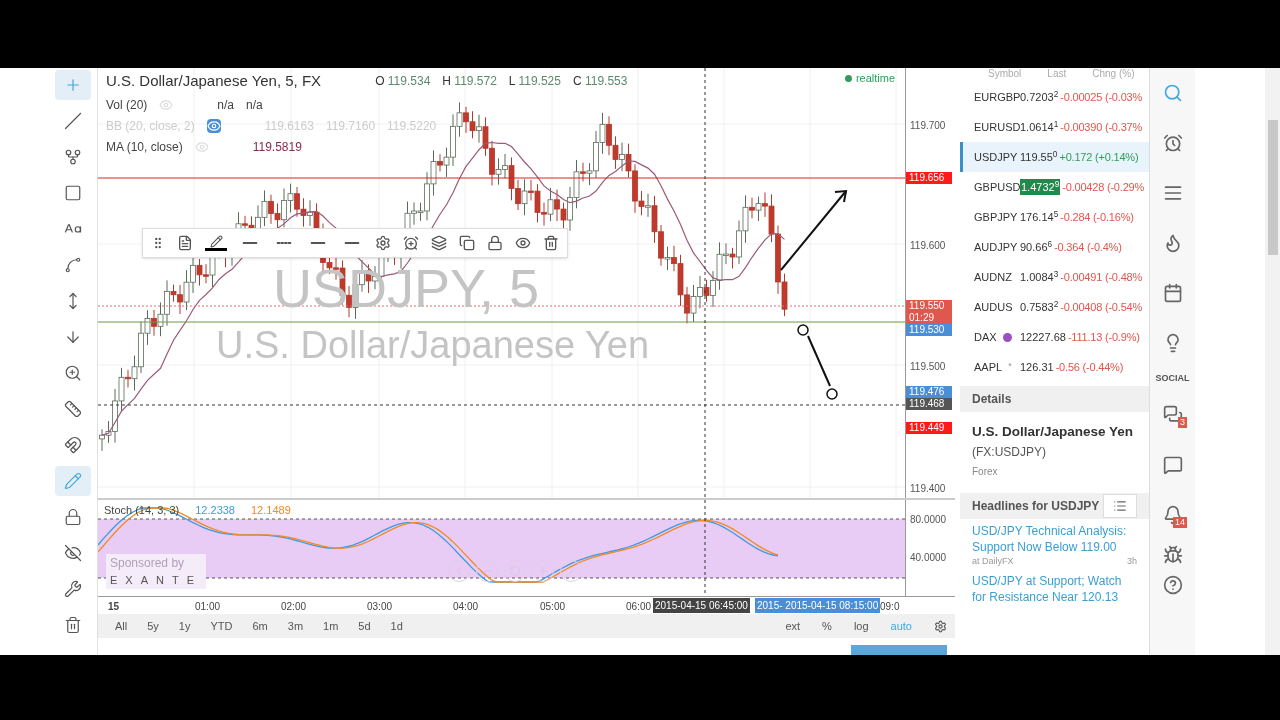 This screenshot has width=1280, height=720. I want to click on indicator-name: Vol (20), so click(127, 104).